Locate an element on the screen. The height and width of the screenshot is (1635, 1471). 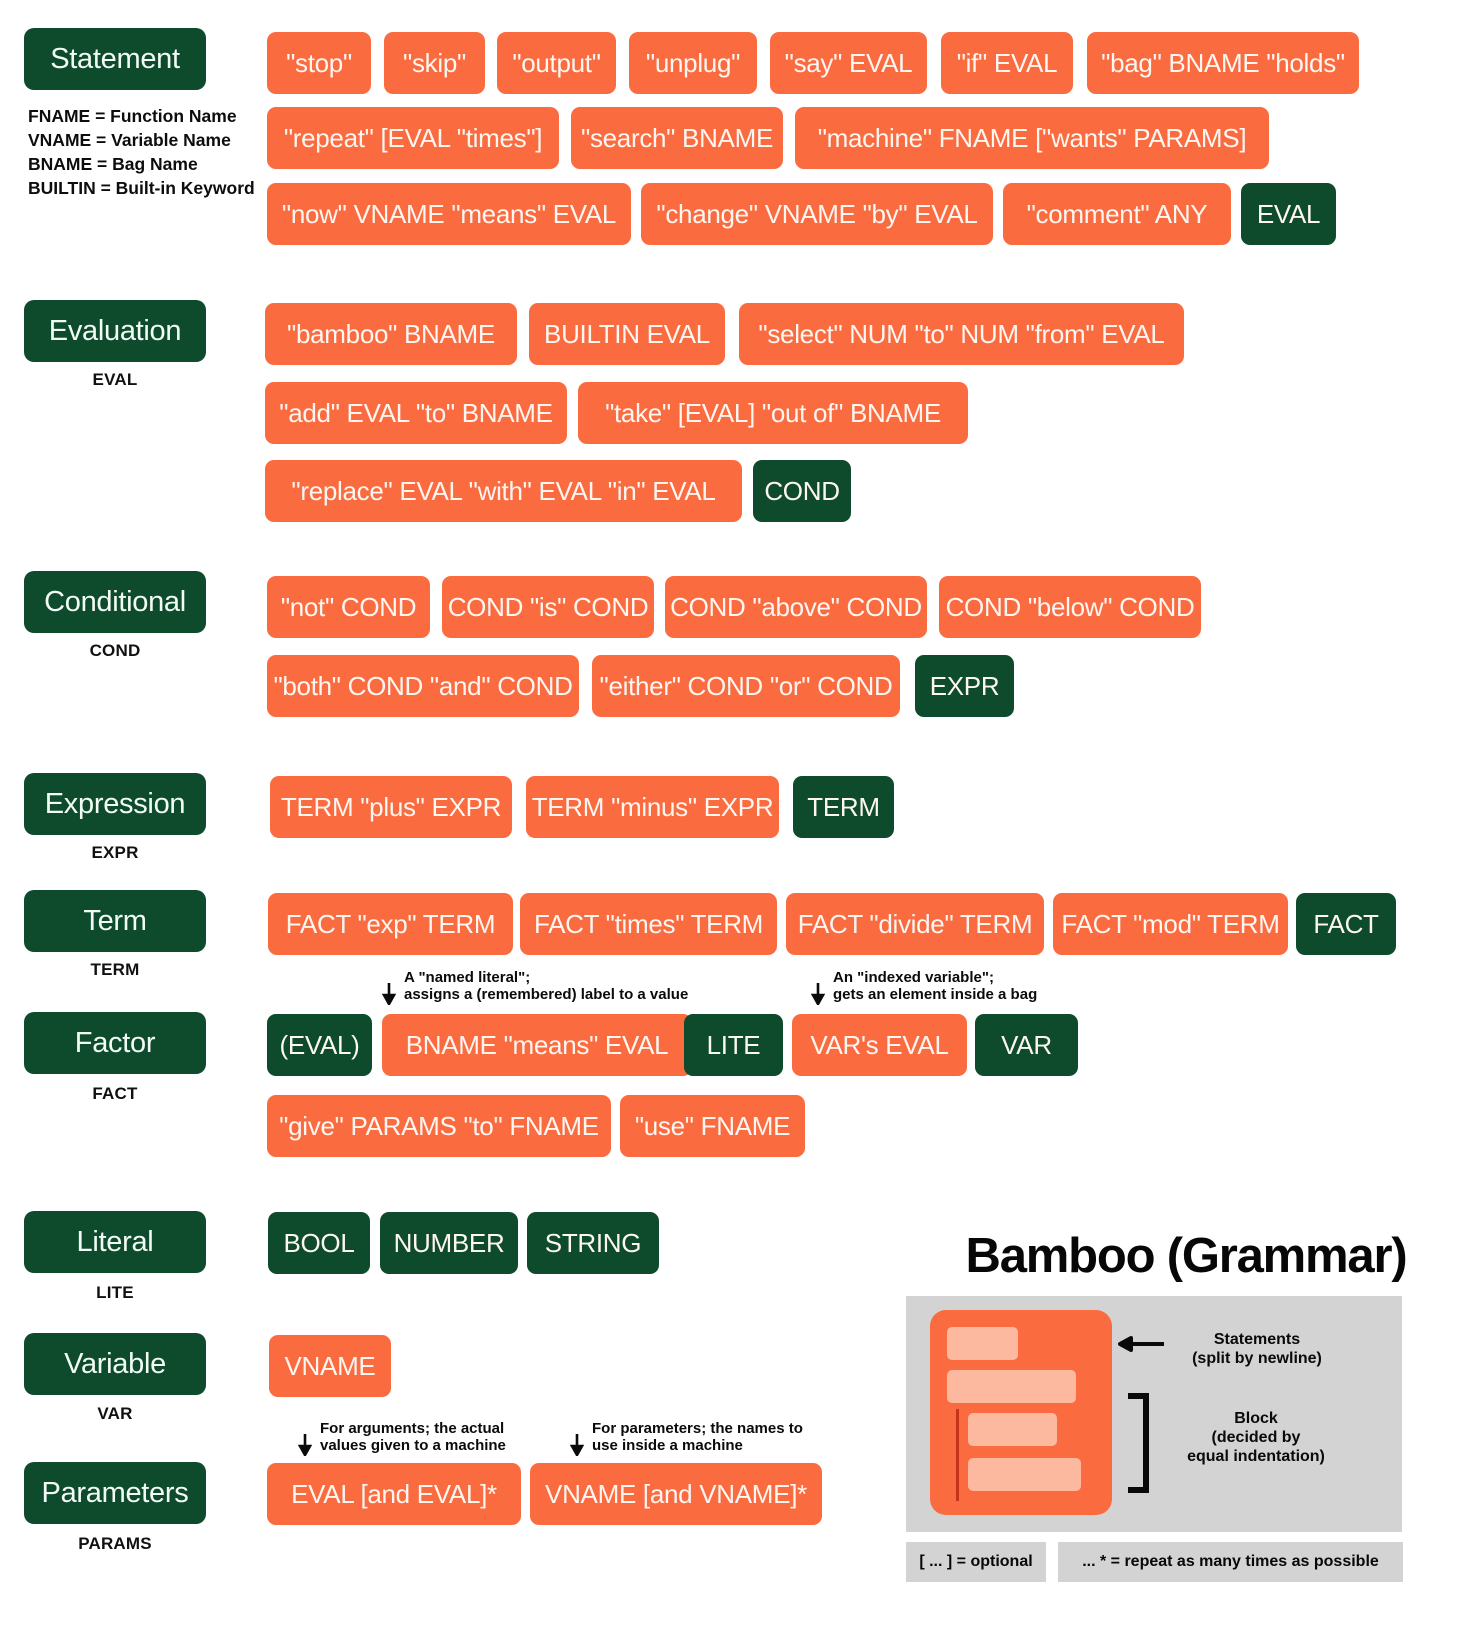
rule-box: "if" EVAL is located at coordinates (1007, 63).